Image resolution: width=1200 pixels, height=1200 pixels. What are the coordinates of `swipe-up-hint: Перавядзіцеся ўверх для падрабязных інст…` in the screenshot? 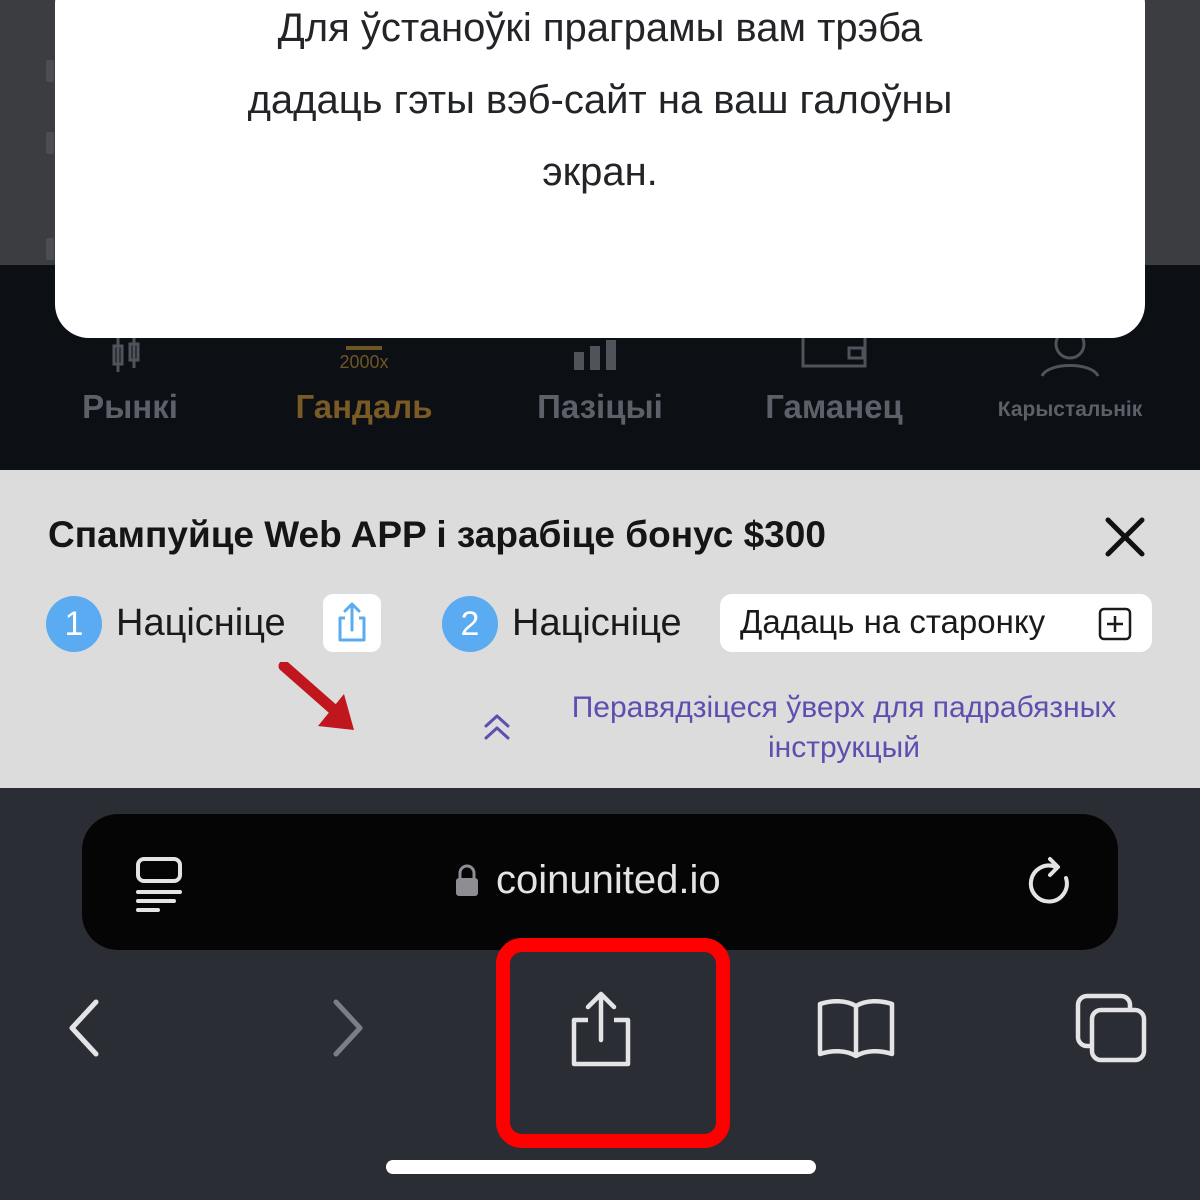 It's located at (844, 728).